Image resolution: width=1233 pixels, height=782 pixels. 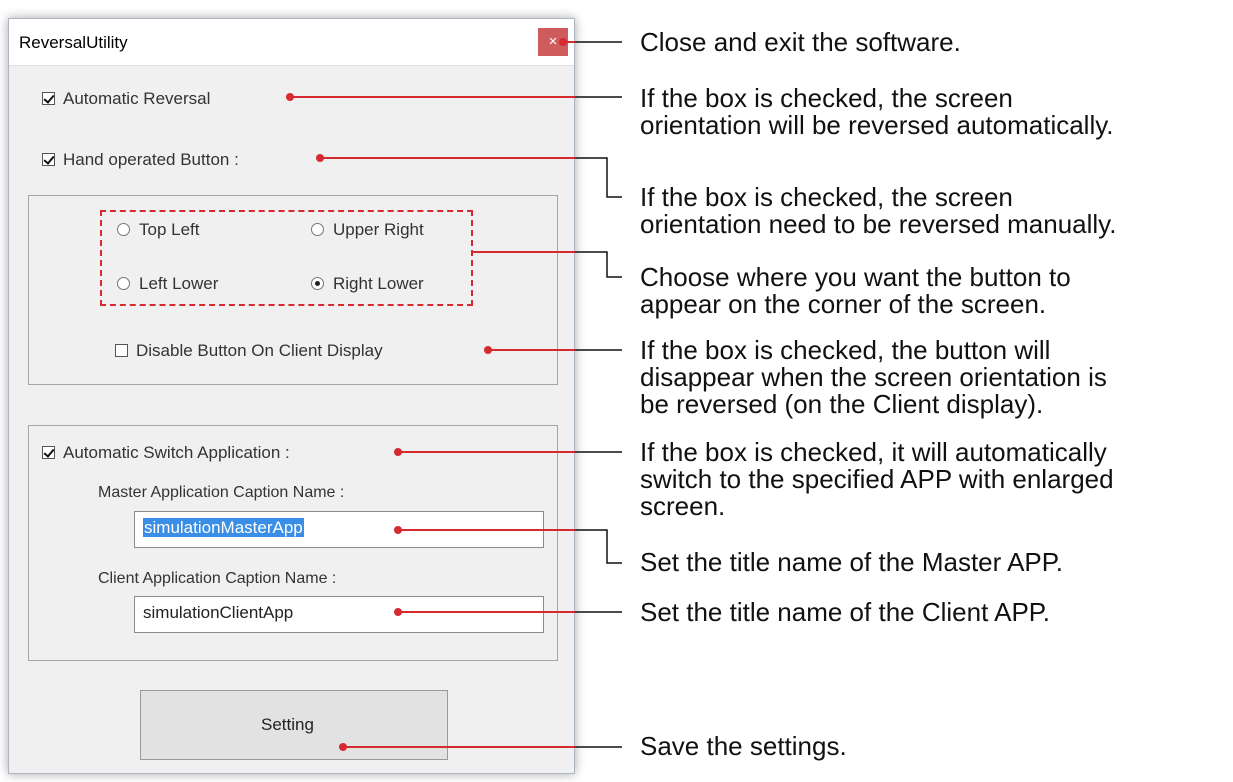 I want to click on black-leader-lines, so click(x=598, y=394).